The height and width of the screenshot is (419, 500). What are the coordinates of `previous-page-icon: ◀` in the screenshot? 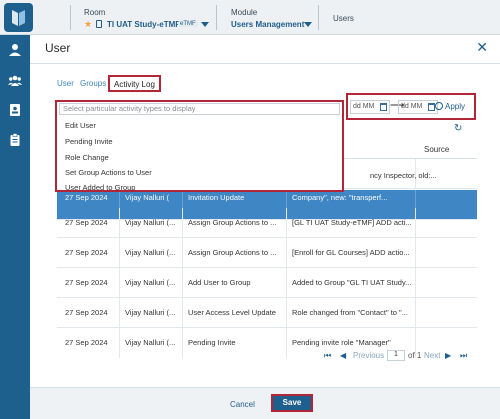 It's located at (343, 355).